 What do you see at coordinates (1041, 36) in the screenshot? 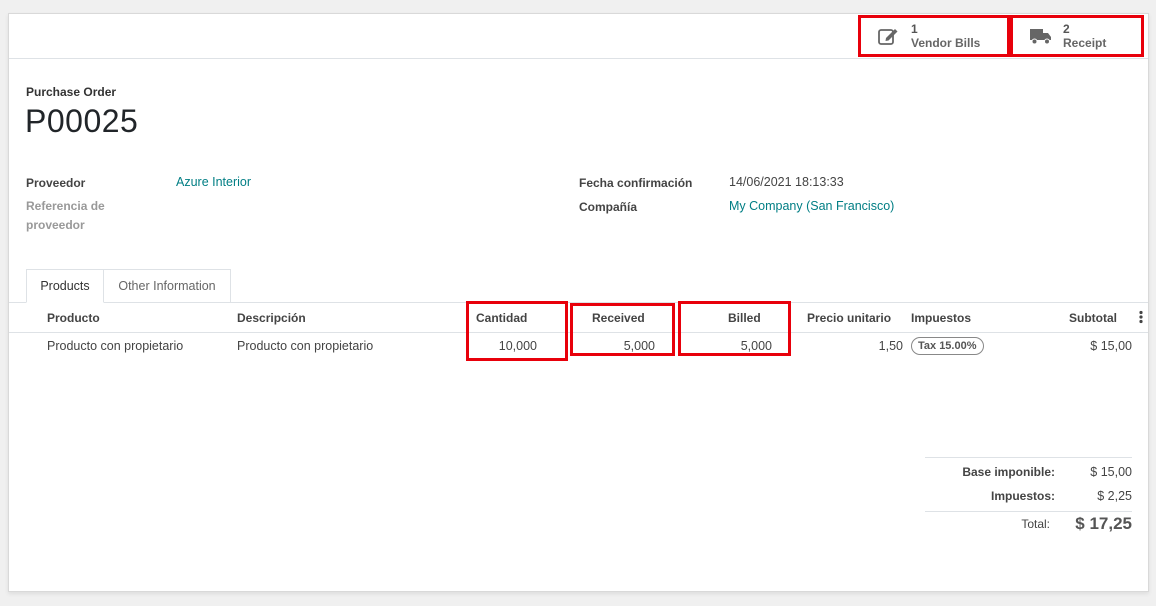
I see `truck-icon` at bounding box center [1041, 36].